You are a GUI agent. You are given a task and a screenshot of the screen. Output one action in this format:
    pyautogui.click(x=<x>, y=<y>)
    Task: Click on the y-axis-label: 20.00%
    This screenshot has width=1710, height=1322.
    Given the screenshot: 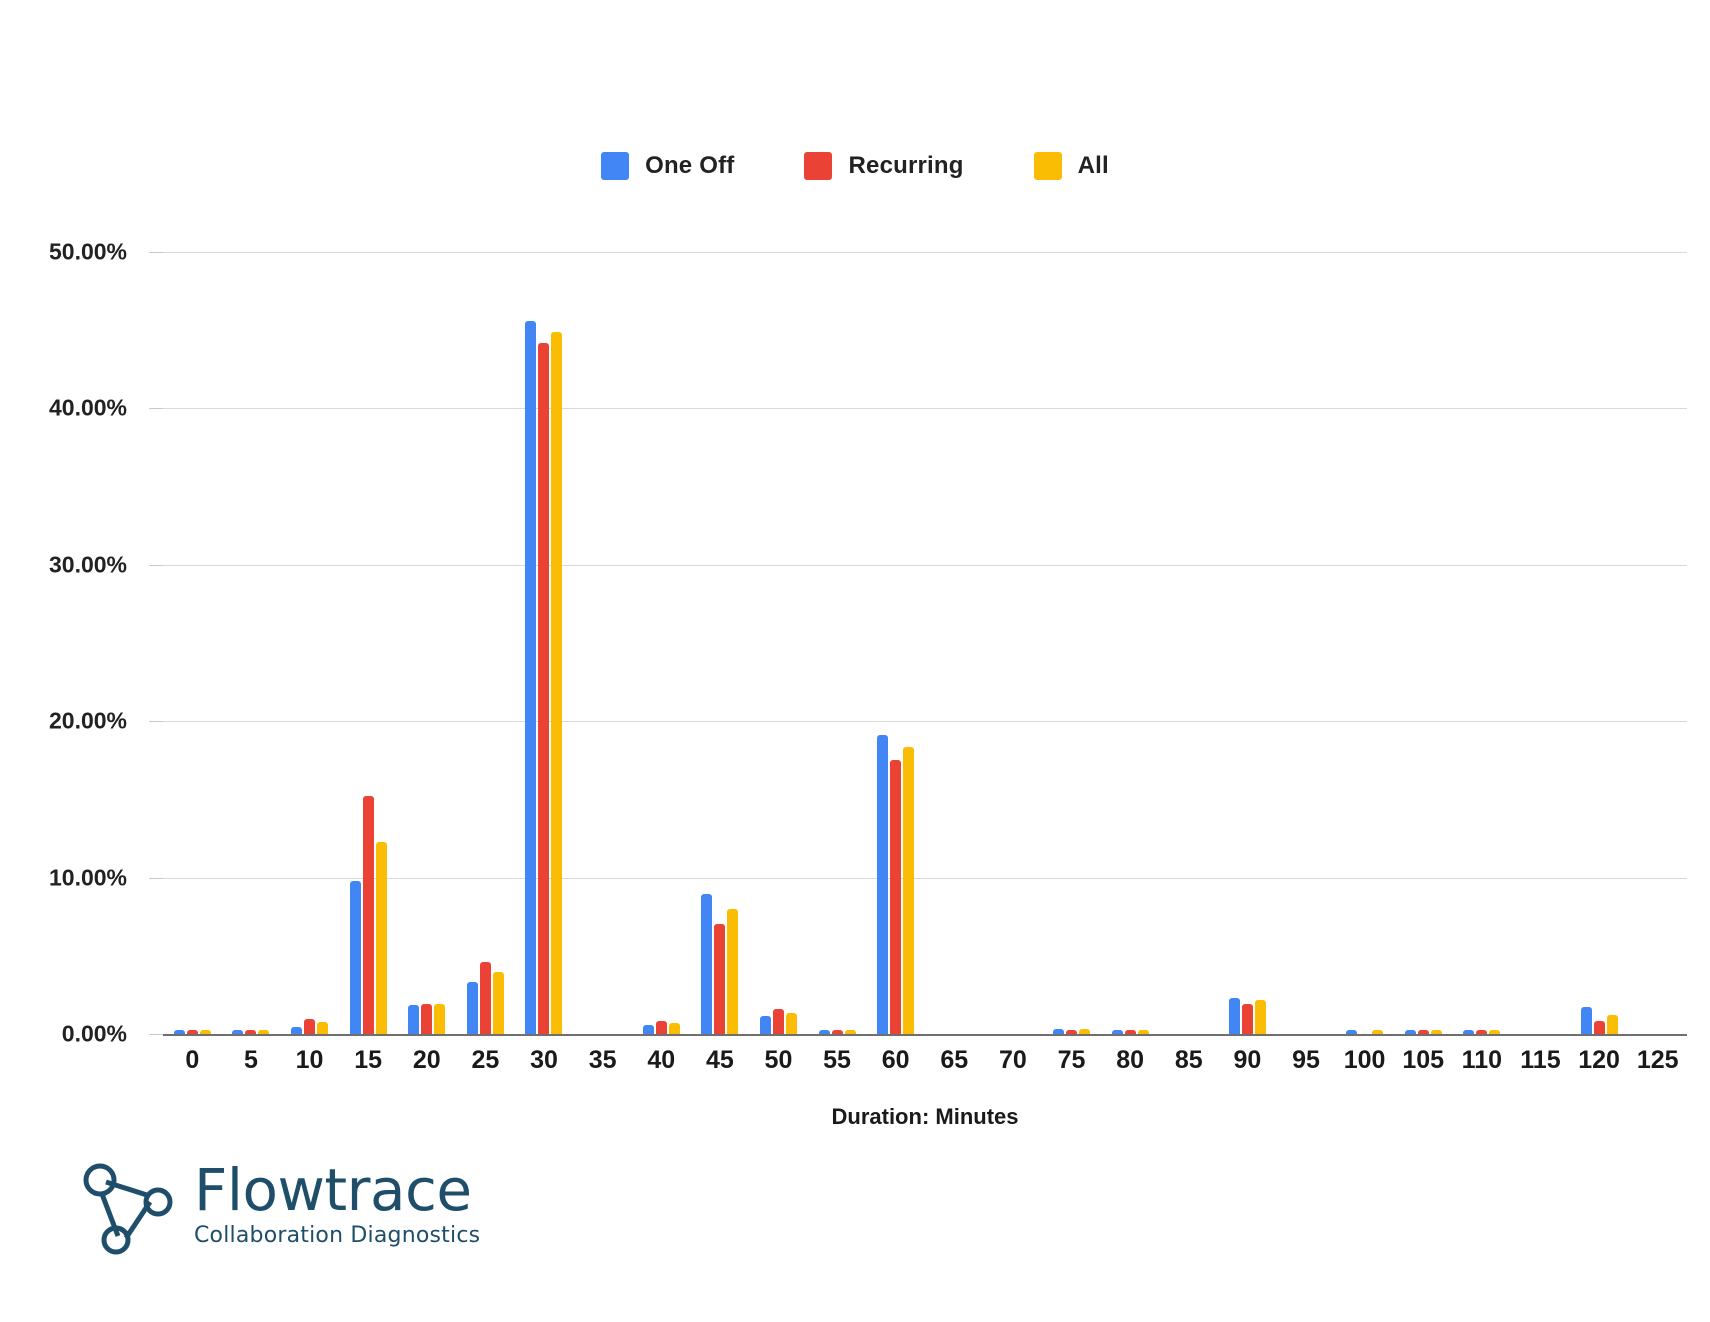 What is the action you would take?
    pyautogui.click(x=87, y=720)
    